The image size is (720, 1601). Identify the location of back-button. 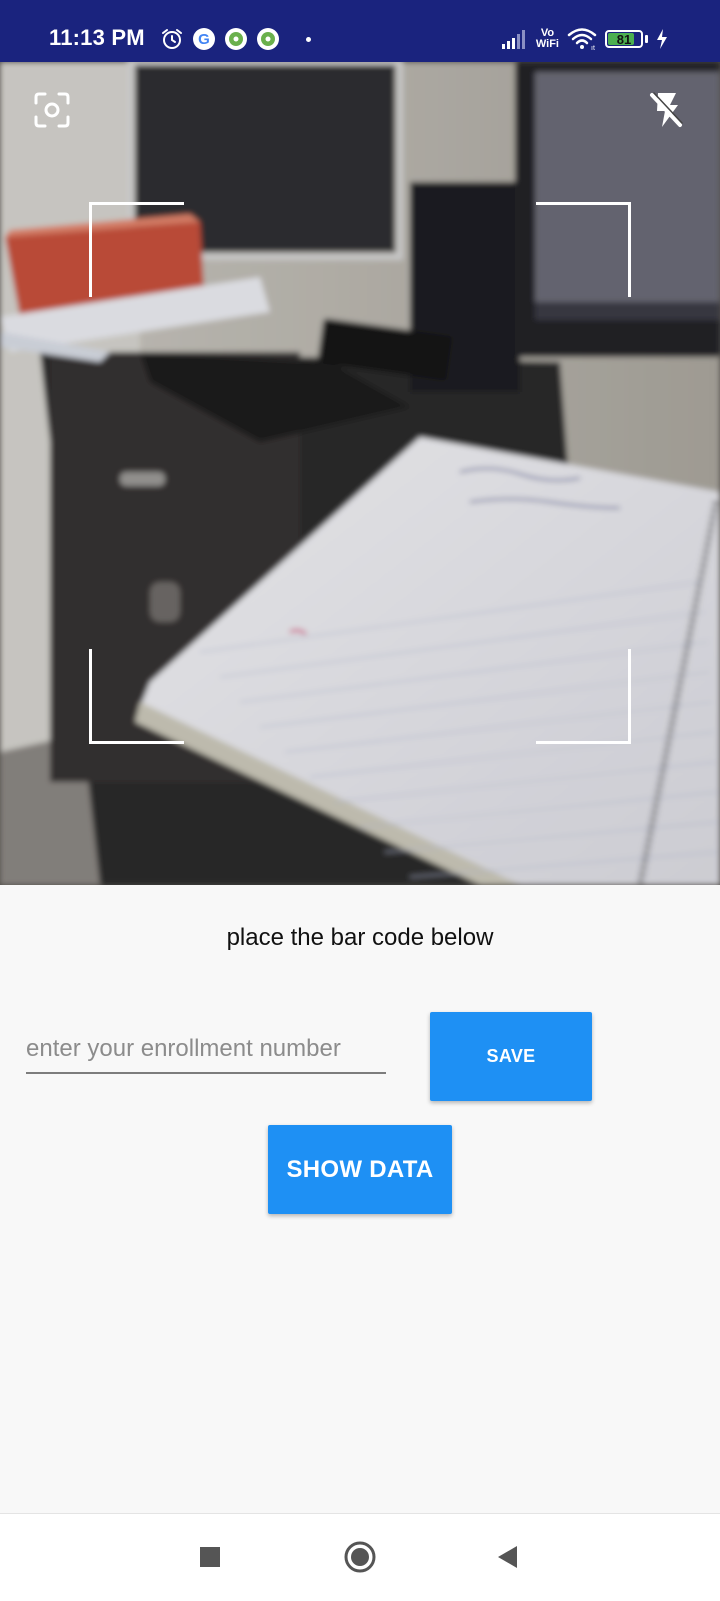
(507, 1557).